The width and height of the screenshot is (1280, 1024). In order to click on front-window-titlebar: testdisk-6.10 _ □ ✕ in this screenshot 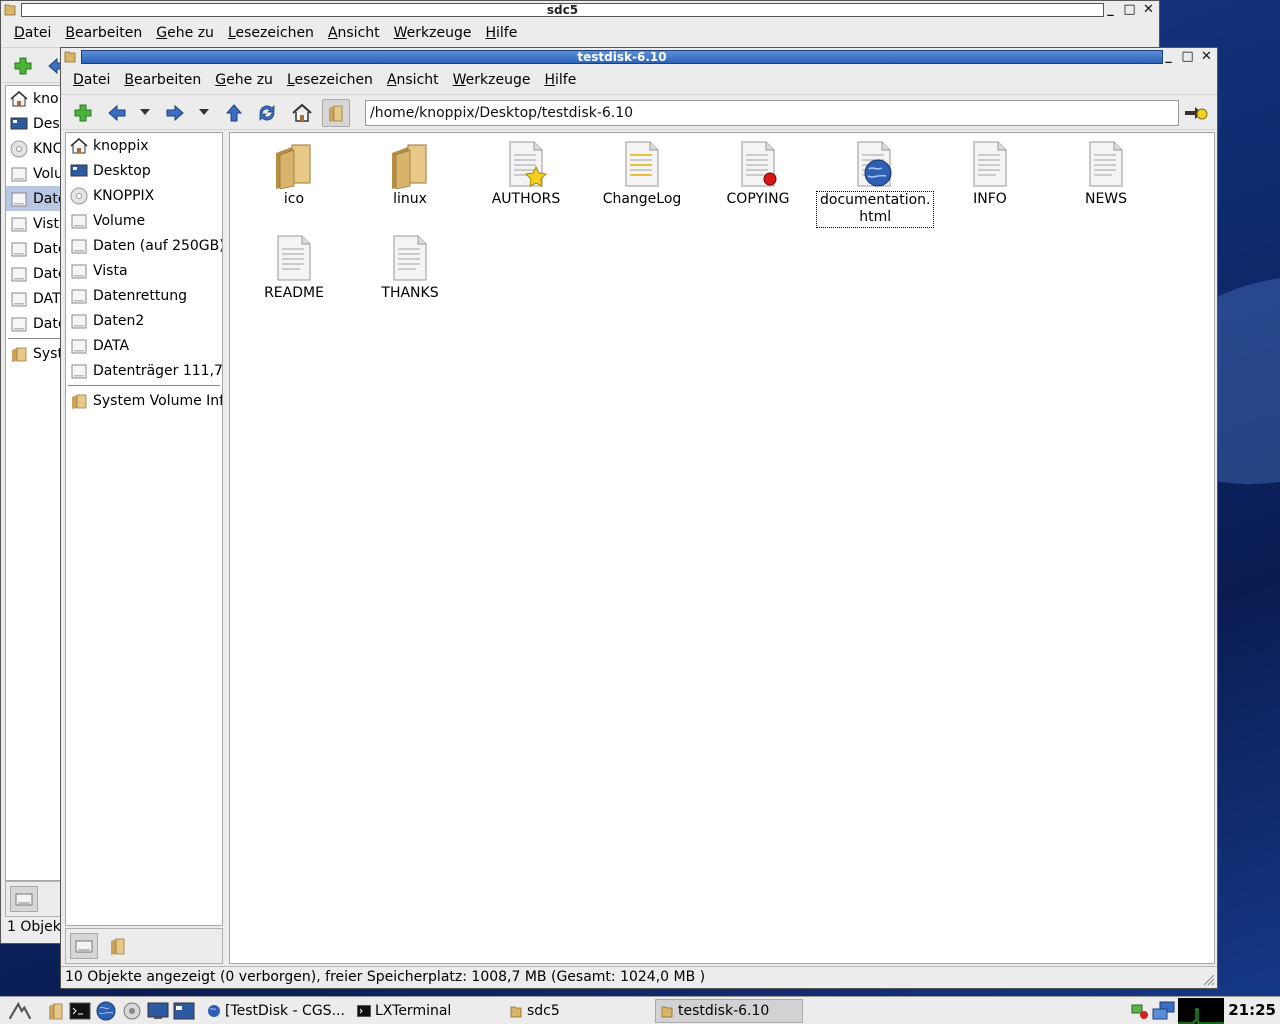, I will do `click(639, 57)`.